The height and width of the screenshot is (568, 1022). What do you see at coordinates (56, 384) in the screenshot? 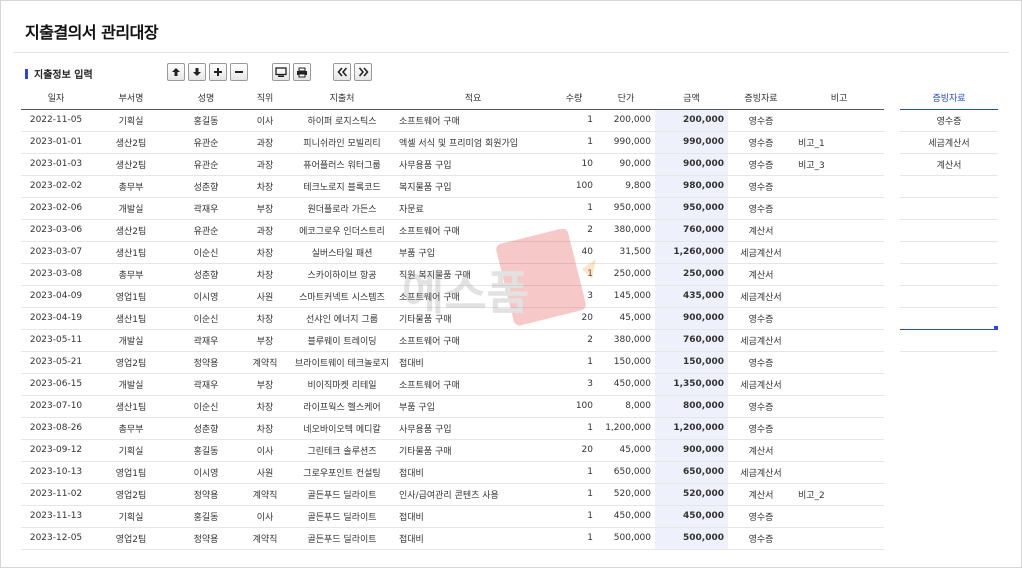
I see `cell-date: 2023-06-15` at bounding box center [56, 384].